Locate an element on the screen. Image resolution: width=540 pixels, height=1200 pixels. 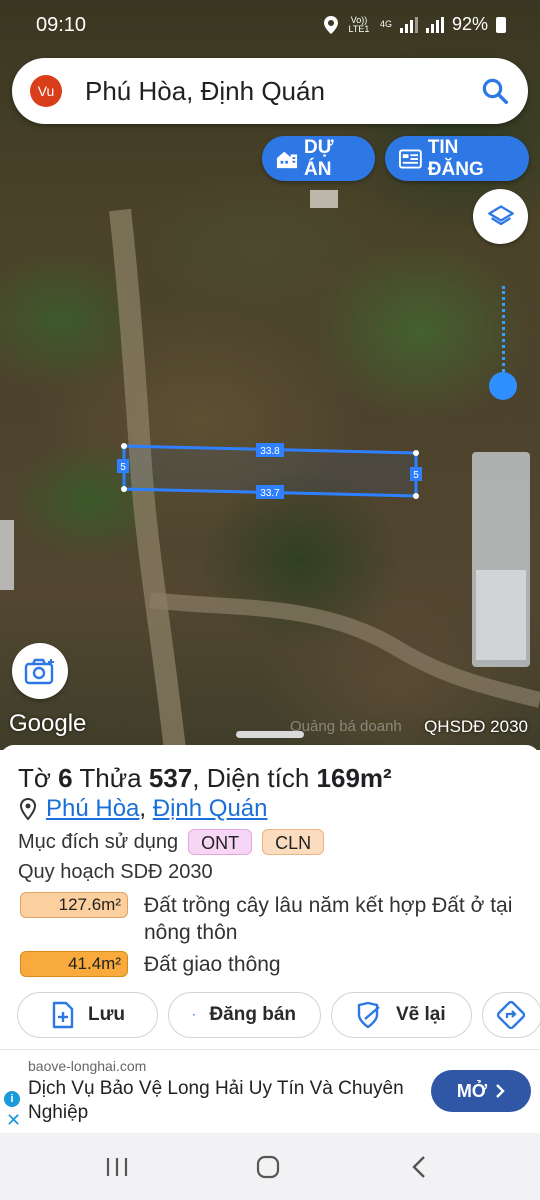
avatar: Vu is located at coordinates (46, 91).